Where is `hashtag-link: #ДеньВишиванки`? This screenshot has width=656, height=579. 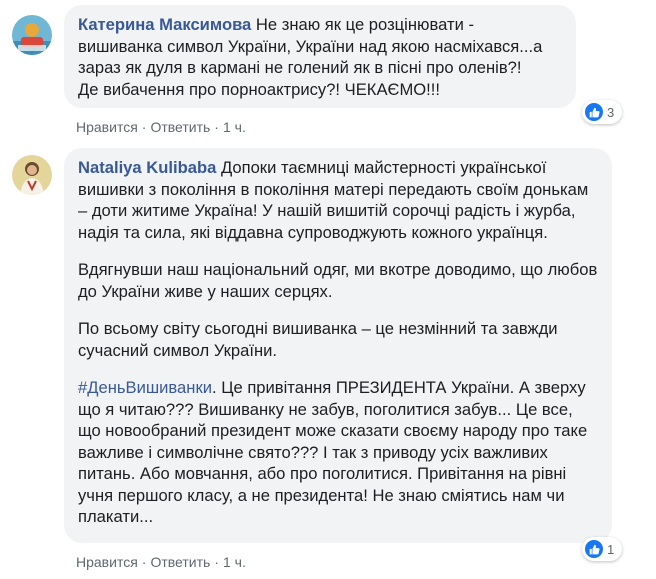 hashtag-link: #ДеньВишиванки is located at coordinates (145, 387).